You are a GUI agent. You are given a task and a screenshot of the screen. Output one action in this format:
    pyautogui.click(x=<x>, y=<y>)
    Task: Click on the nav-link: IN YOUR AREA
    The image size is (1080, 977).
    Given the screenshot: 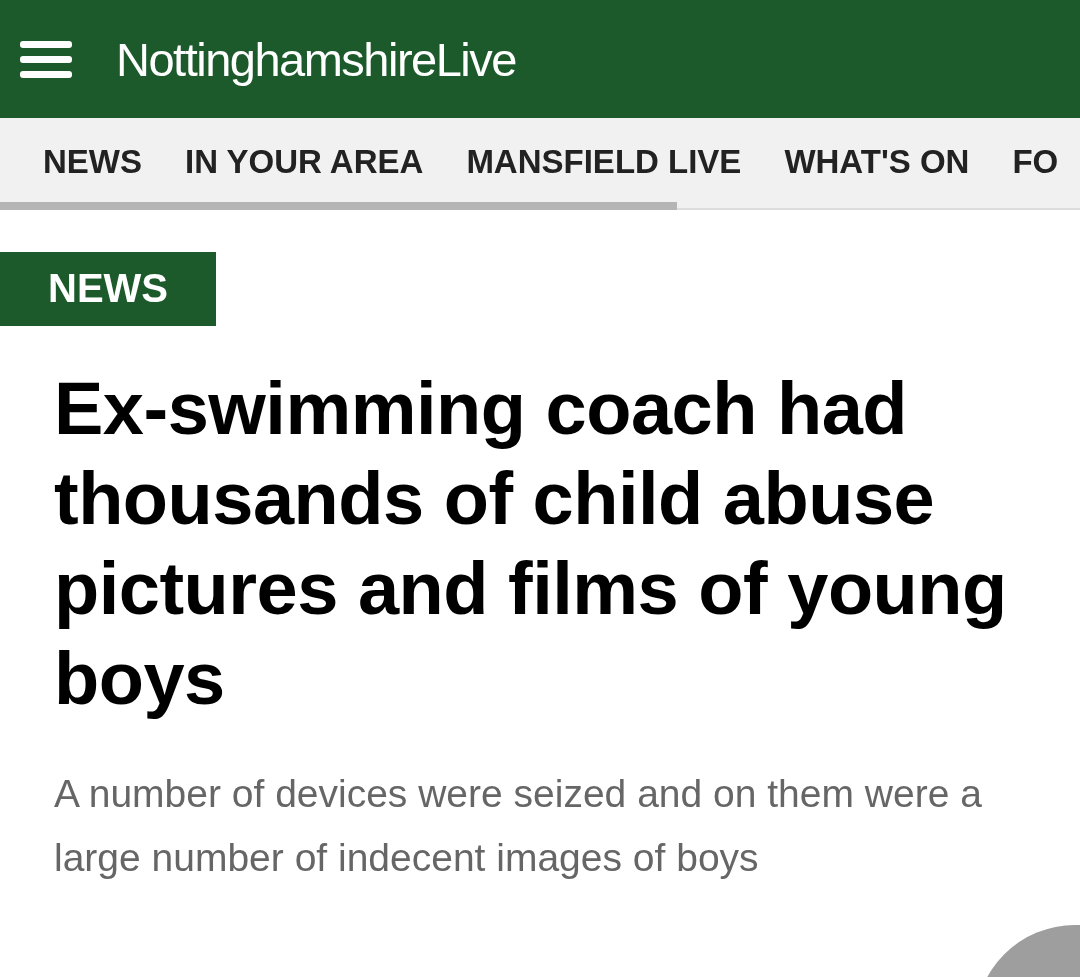 What is the action you would take?
    pyautogui.click(x=304, y=162)
    